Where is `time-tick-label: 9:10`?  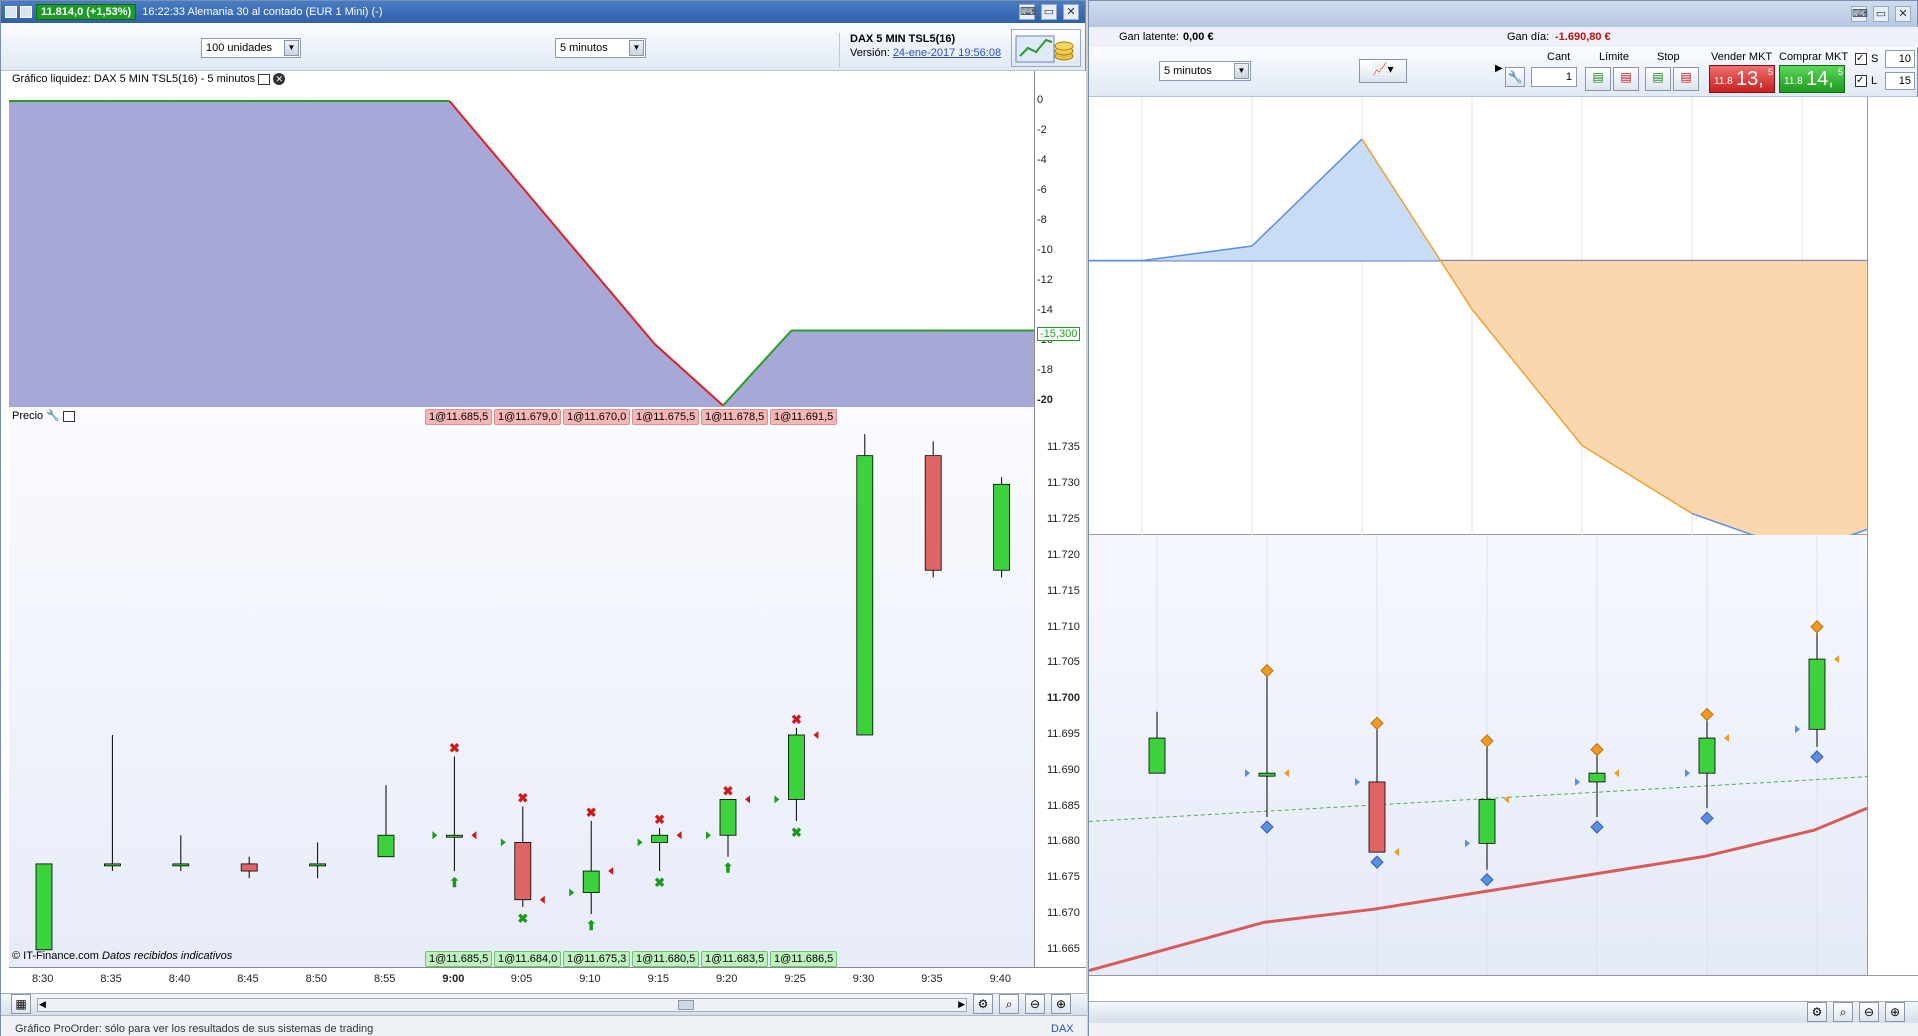 time-tick-label: 9:10 is located at coordinates (590, 979).